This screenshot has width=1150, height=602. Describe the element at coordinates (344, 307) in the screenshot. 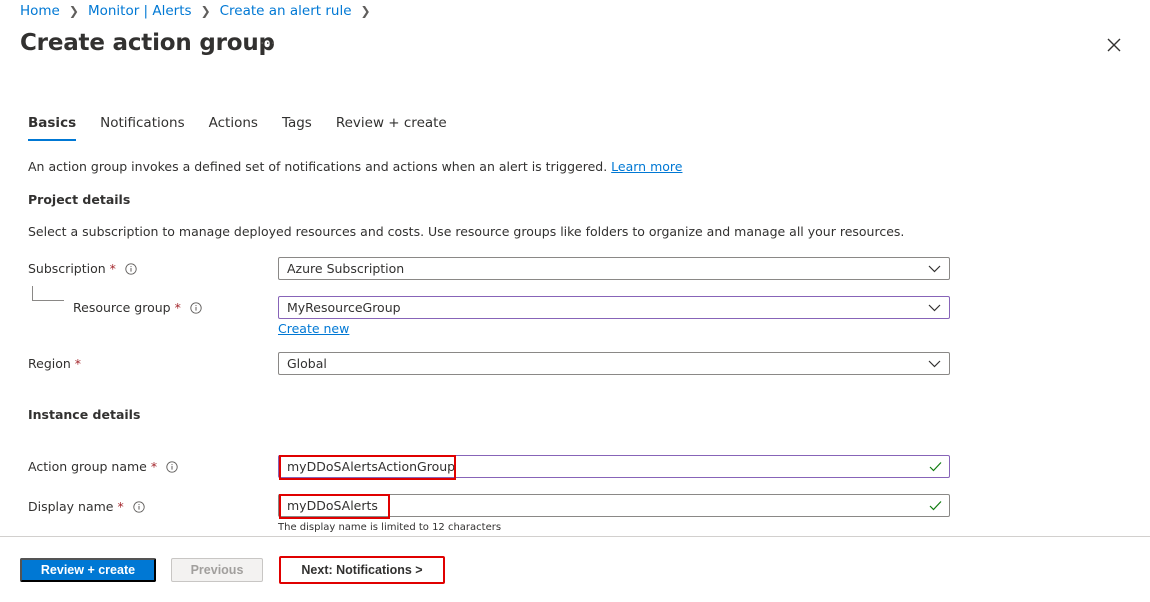

I see `resource-group-value: MyResourceGroup` at that location.